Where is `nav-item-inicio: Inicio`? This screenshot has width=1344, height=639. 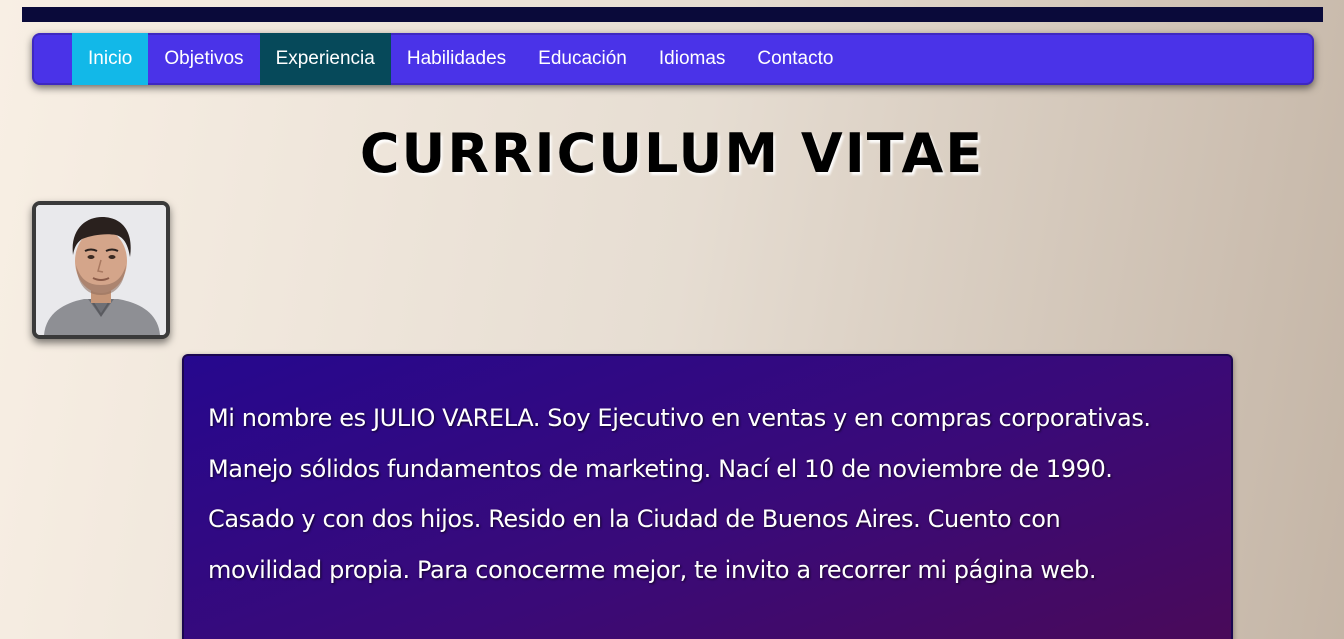 nav-item-inicio: Inicio is located at coordinates (110, 59).